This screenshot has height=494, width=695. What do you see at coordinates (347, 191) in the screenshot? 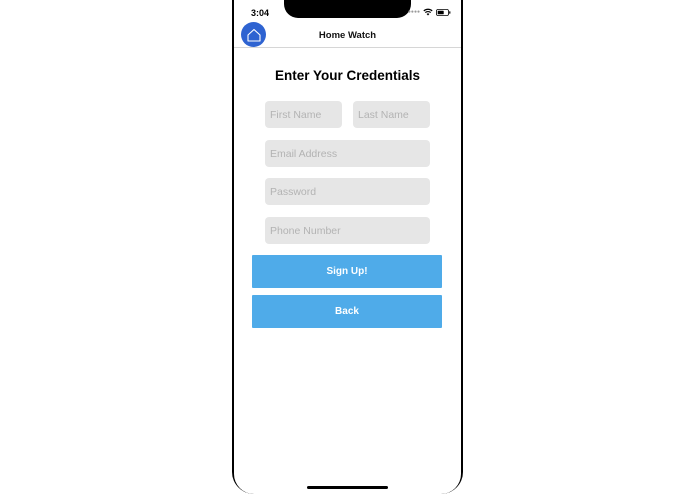
I see `password-field` at bounding box center [347, 191].